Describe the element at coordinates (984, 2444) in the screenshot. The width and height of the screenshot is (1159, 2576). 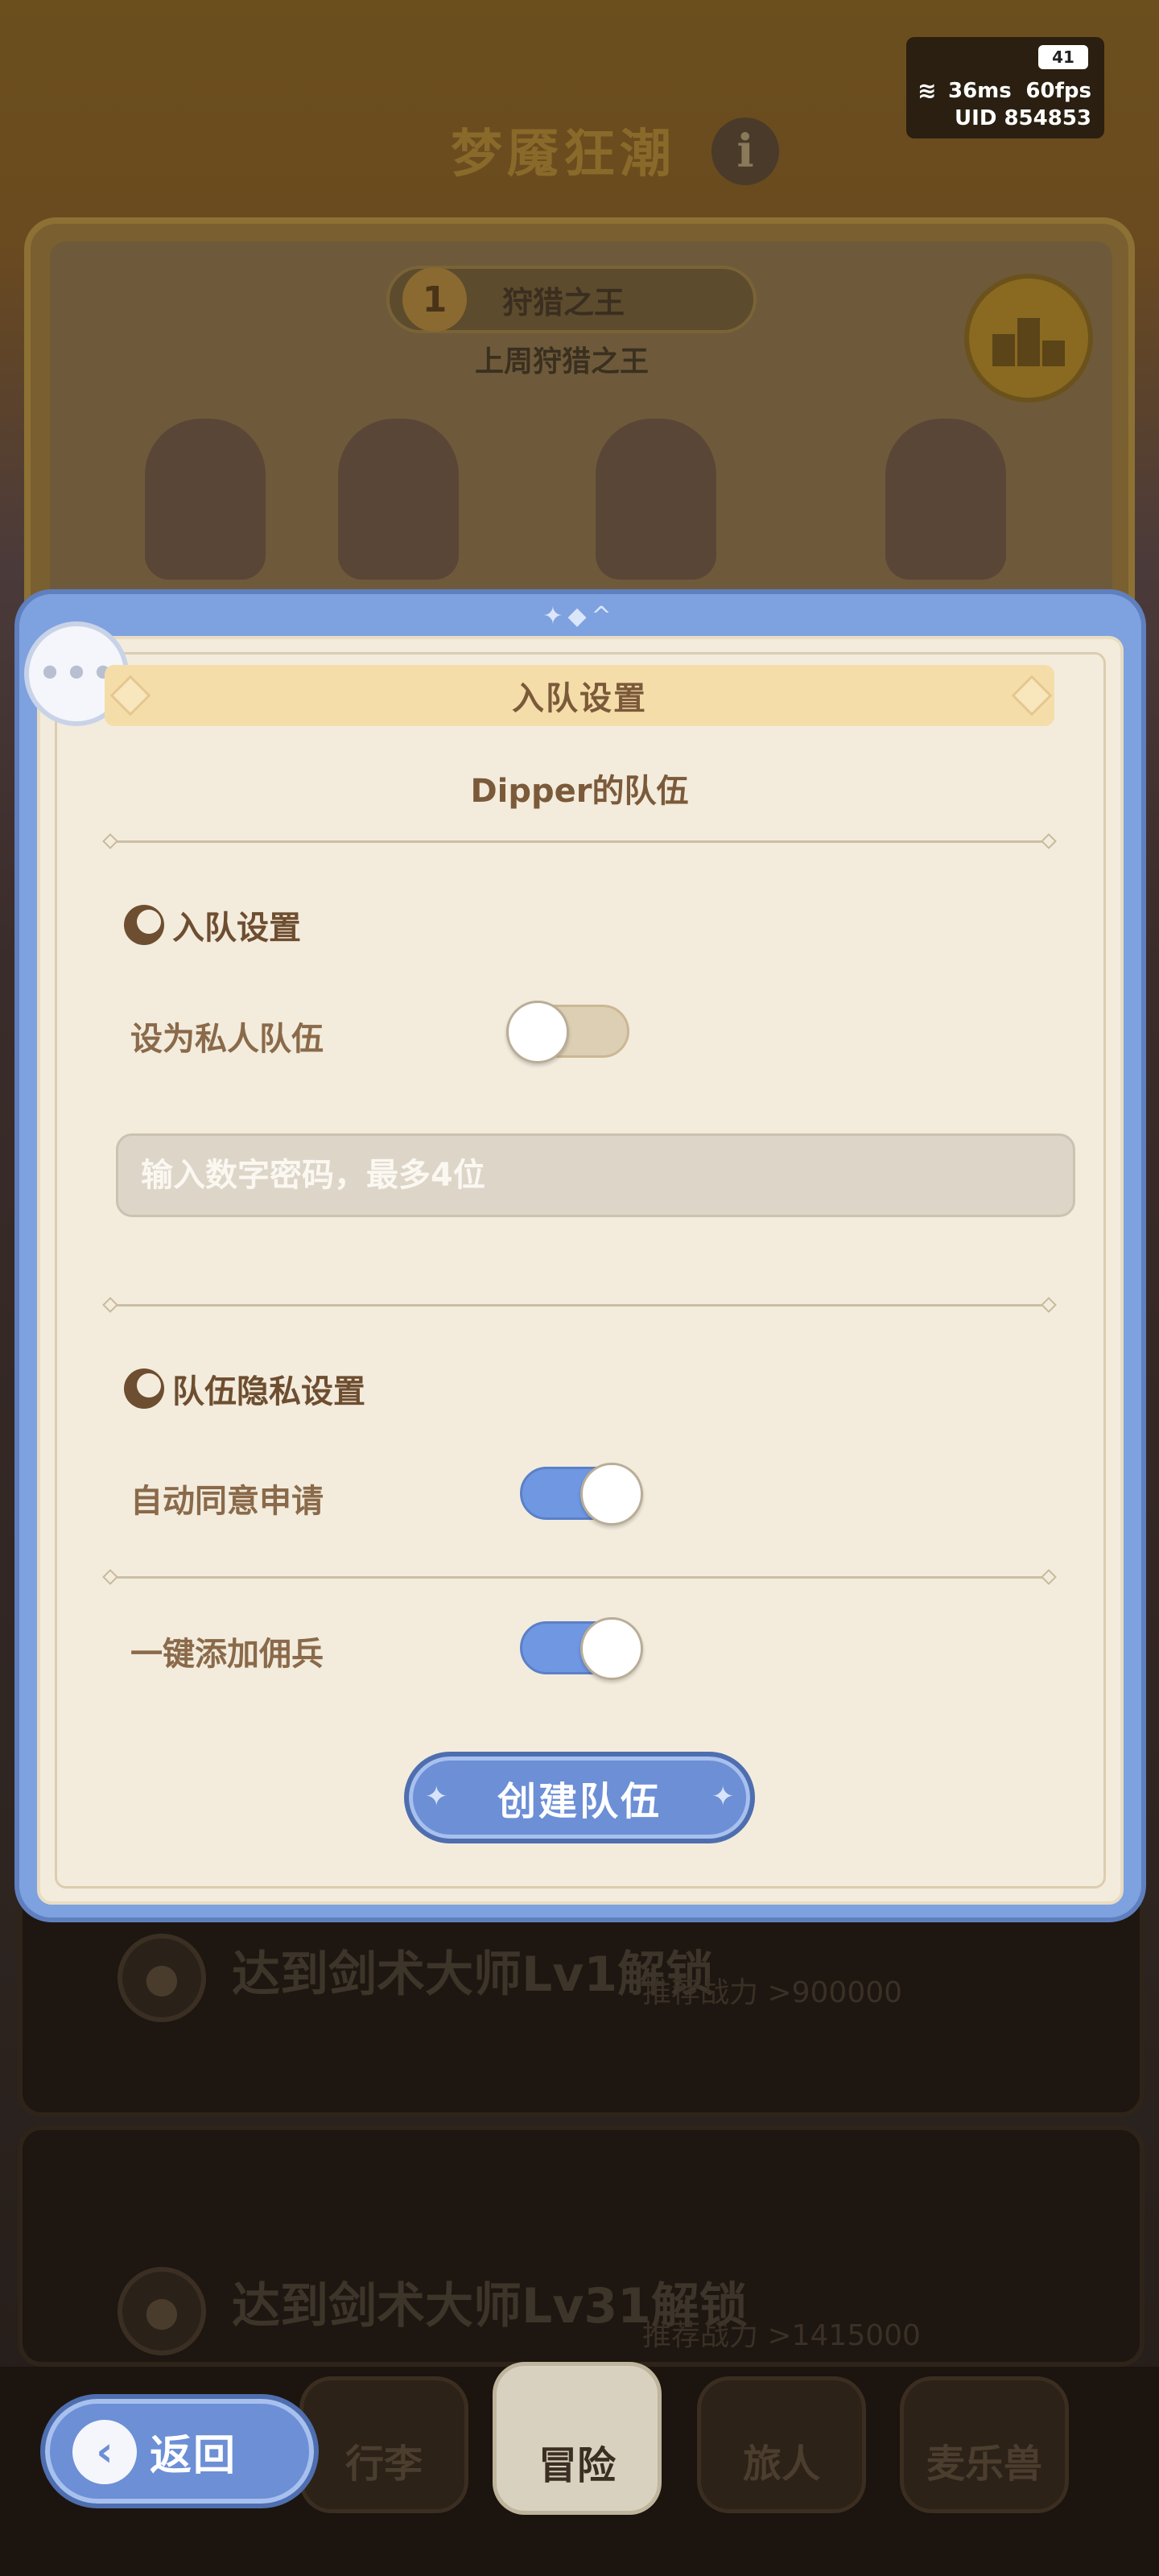
I see `tab-pets: 麦乐兽` at that location.